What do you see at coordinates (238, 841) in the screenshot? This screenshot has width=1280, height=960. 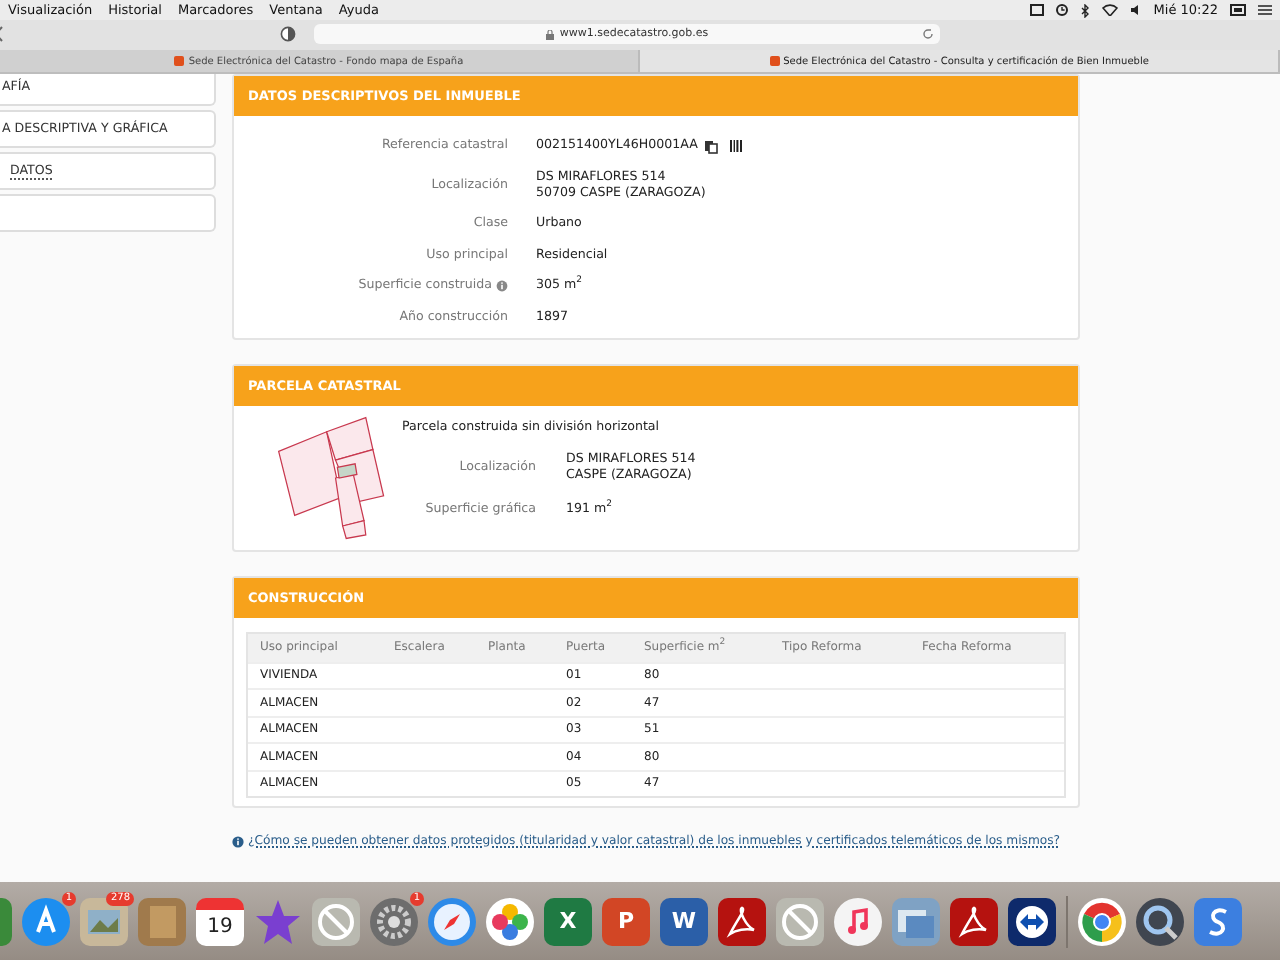 I see `help-icon` at bounding box center [238, 841].